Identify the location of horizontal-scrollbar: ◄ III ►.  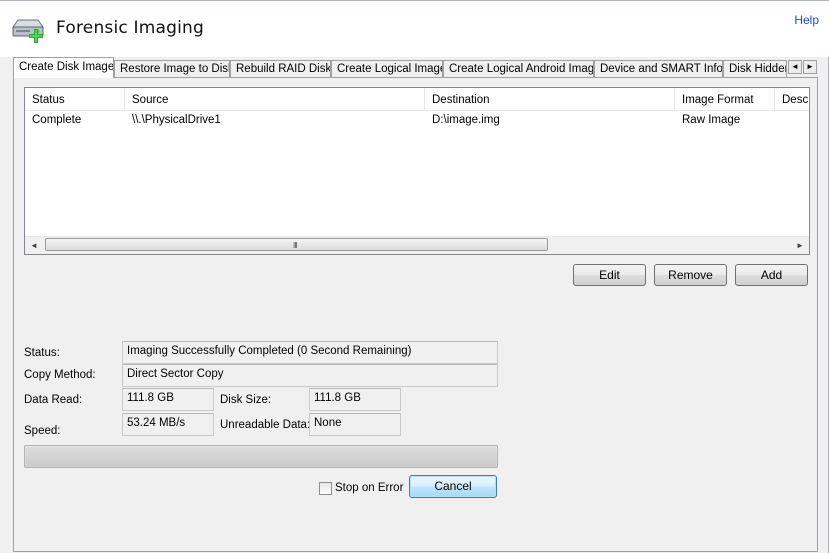
(417, 245).